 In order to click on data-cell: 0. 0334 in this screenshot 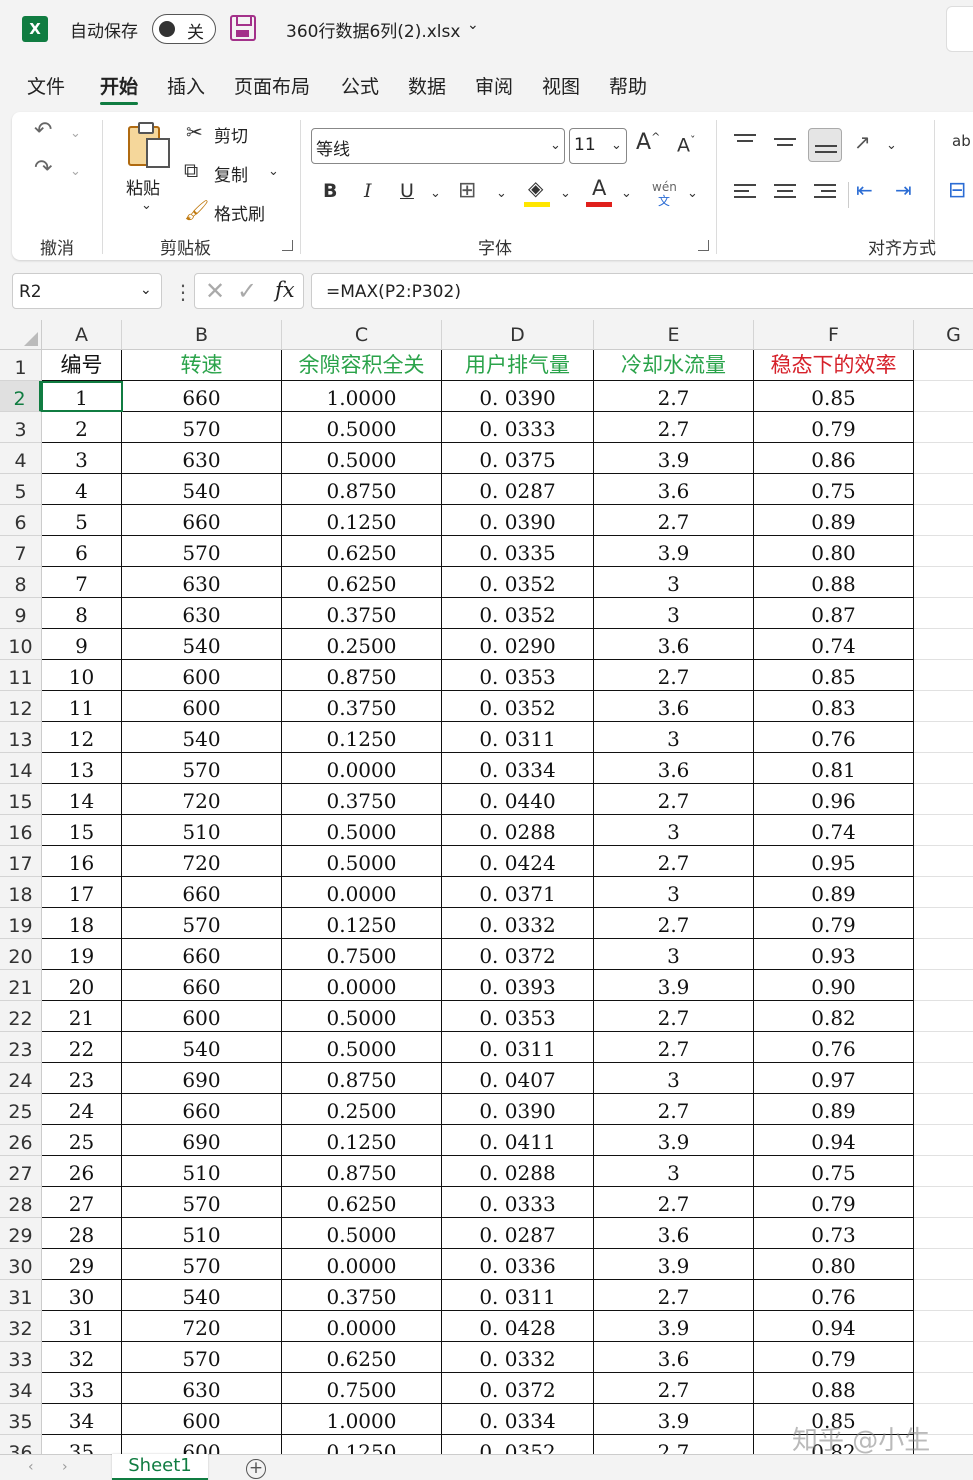, I will do `click(518, 1419)`.